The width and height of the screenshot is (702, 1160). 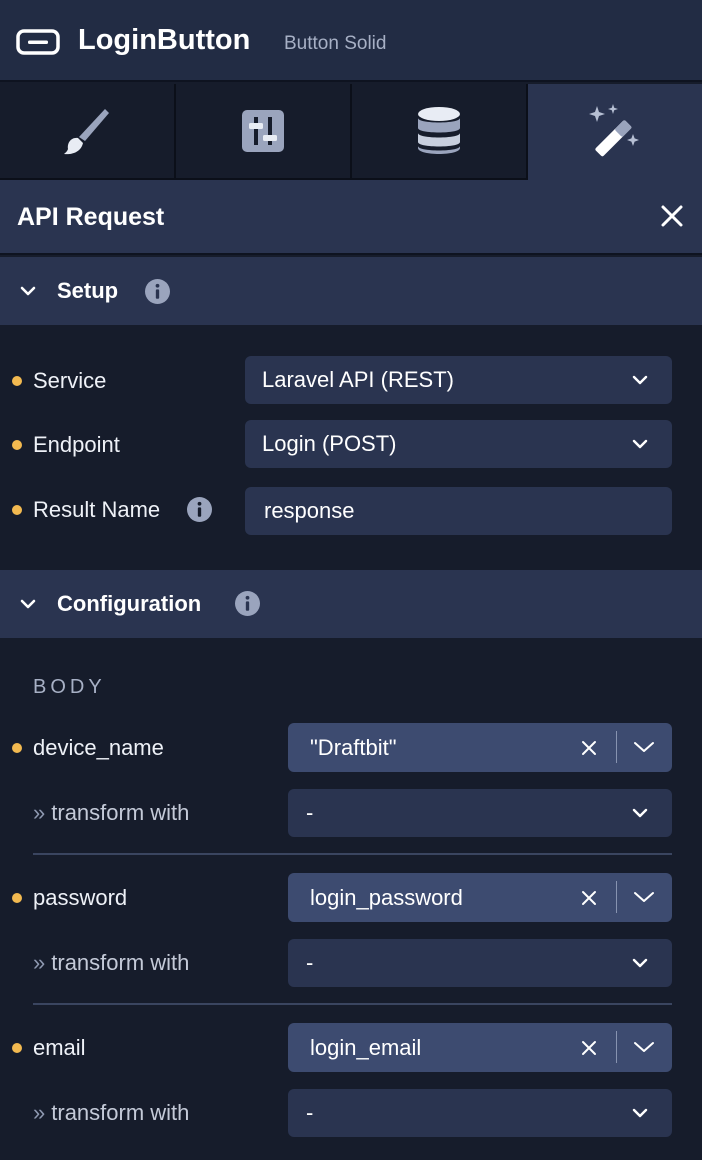 I want to click on param-name: email, so click(x=59, y=1047).